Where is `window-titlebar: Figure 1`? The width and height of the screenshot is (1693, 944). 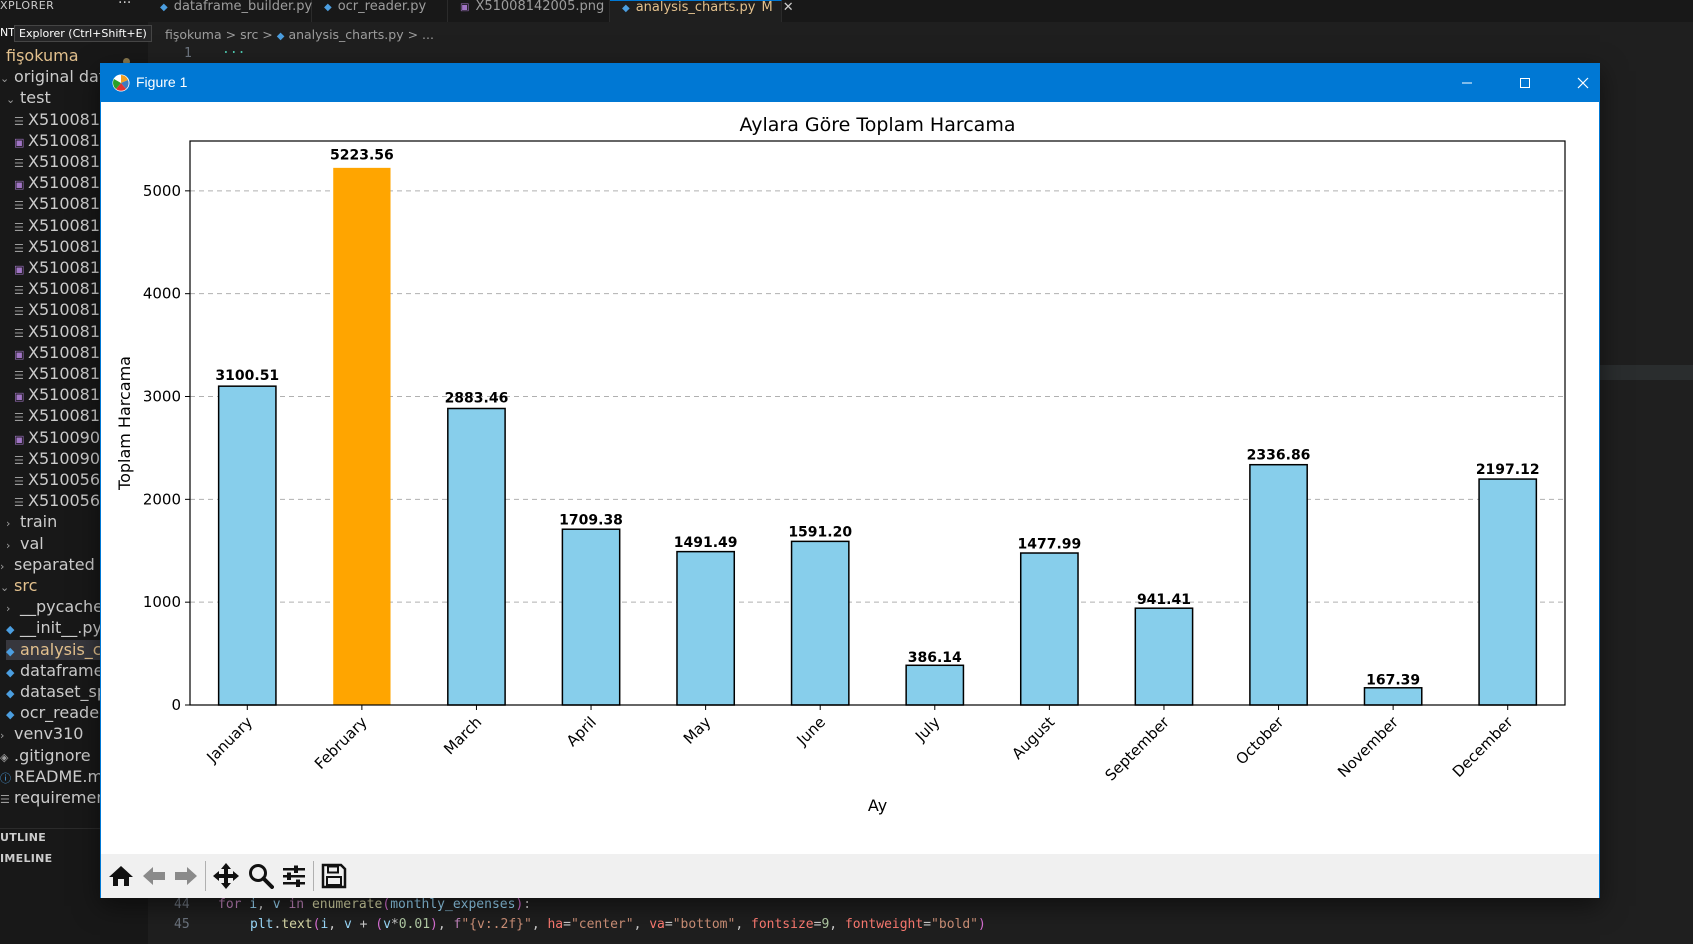 window-titlebar: Figure 1 is located at coordinates (850, 83).